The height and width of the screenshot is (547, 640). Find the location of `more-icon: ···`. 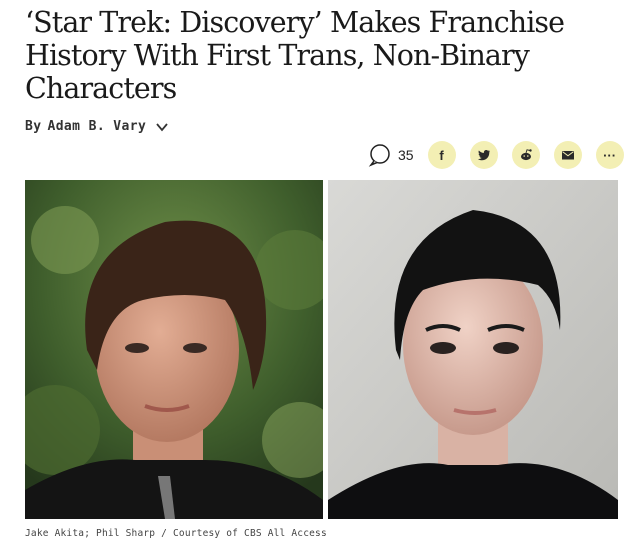

more-icon: ··· is located at coordinates (610, 155).